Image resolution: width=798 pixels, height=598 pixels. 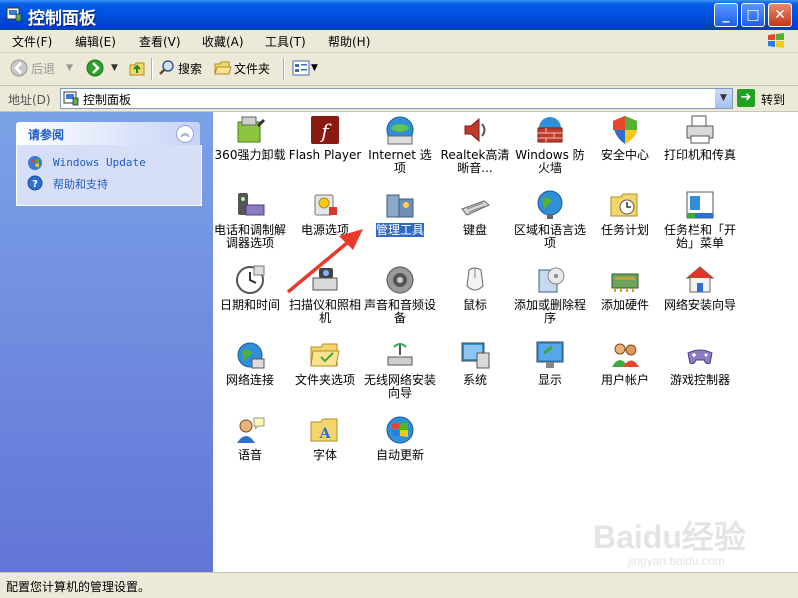 I want to click on maximize-button: □, so click(x=753, y=15).